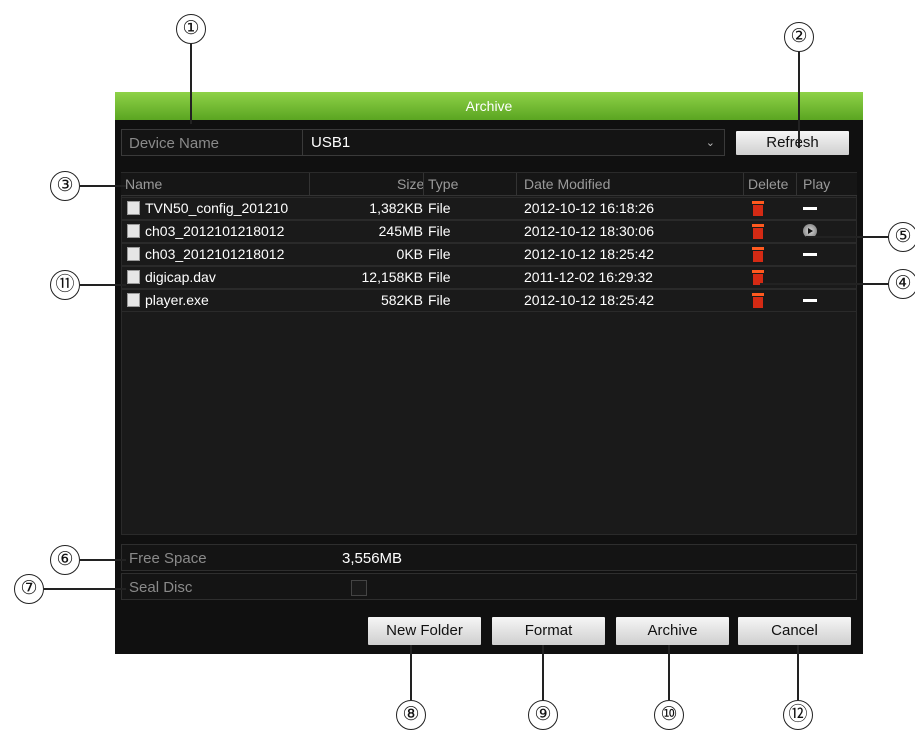 The width and height of the screenshot is (915, 733). Describe the element at coordinates (792, 143) in the screenshot. I see `refresh-button: Refresh` at that location.